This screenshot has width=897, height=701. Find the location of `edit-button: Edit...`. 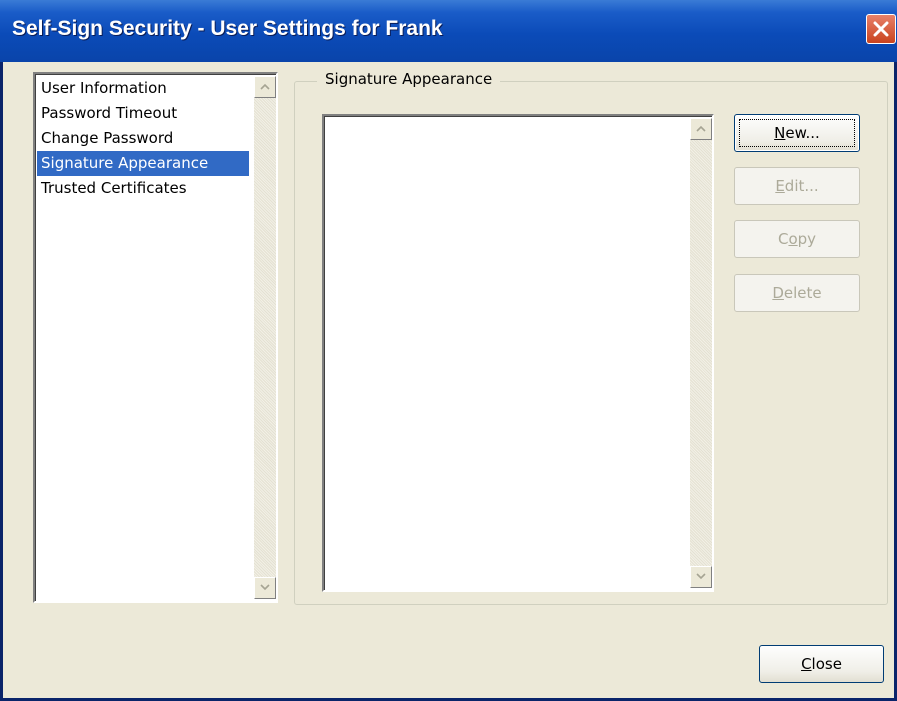

edit-button: Edit... is located at coordinates (797, 186).